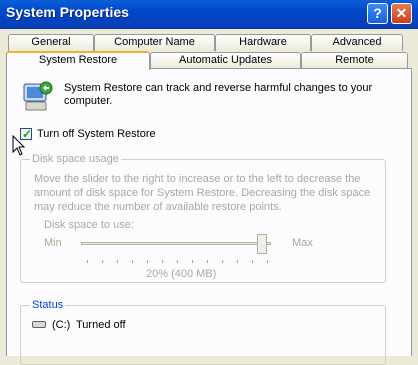 Image resolution: width=418 pixels, height=365 pixels. What do you see at coordinates (225, 60) in the screenshot?
I see `tab-automatic-updates: Automatic Updates` at bounding box center [225, 60].